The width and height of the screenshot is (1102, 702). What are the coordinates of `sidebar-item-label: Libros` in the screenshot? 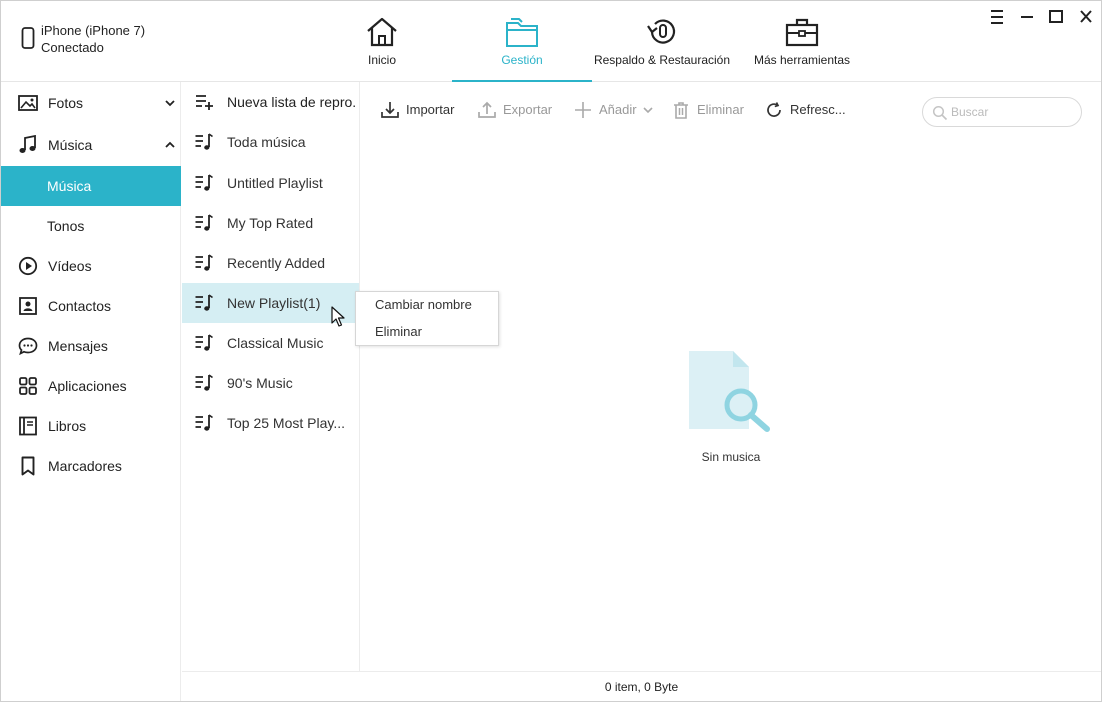 It's located at (67, 426).